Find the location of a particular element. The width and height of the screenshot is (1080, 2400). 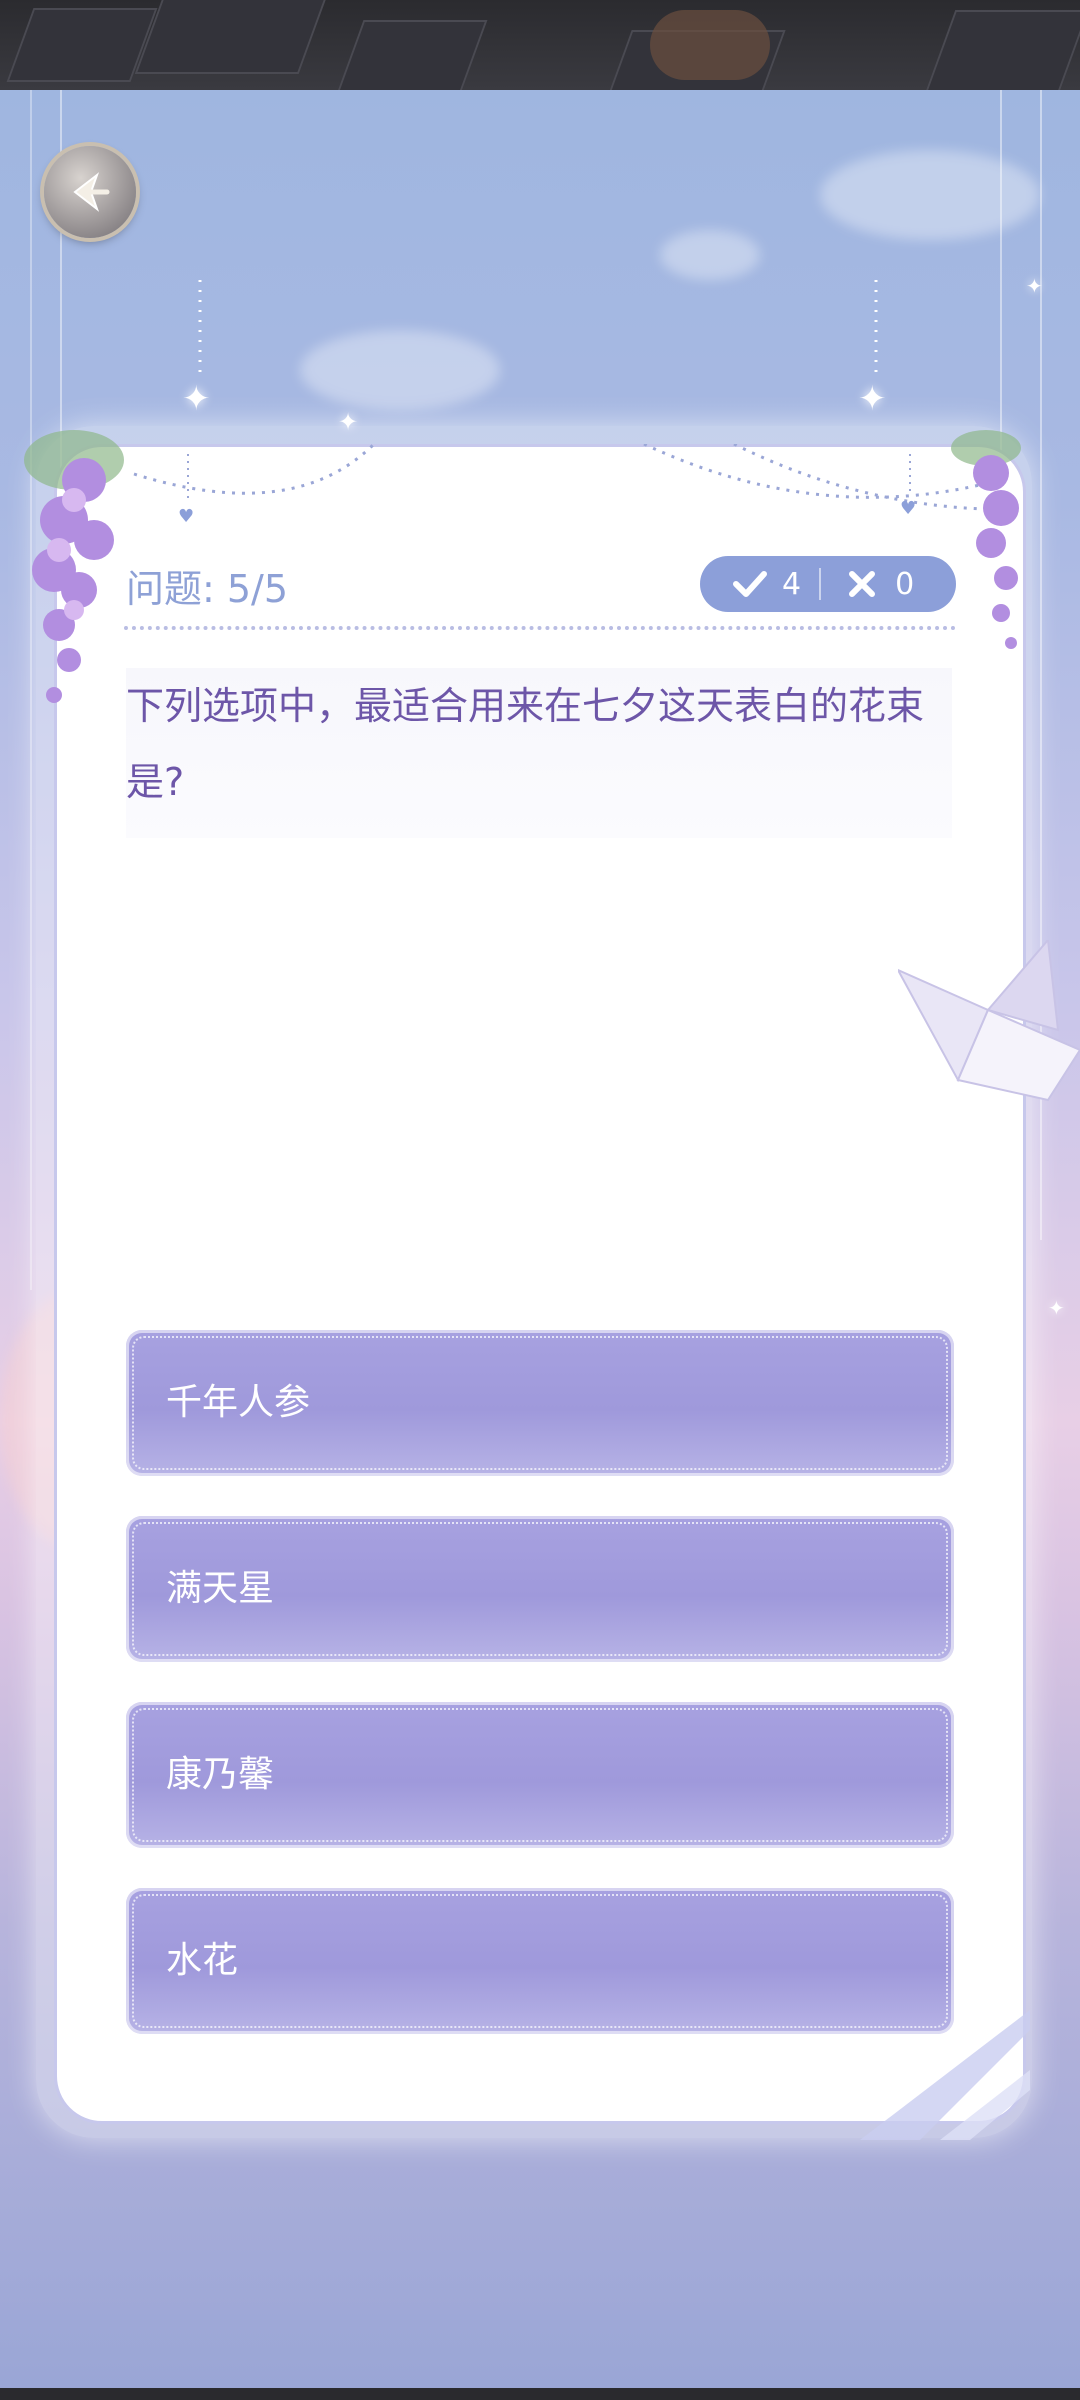

option-label: 千年人参 is located at coordinates (238, 1402).